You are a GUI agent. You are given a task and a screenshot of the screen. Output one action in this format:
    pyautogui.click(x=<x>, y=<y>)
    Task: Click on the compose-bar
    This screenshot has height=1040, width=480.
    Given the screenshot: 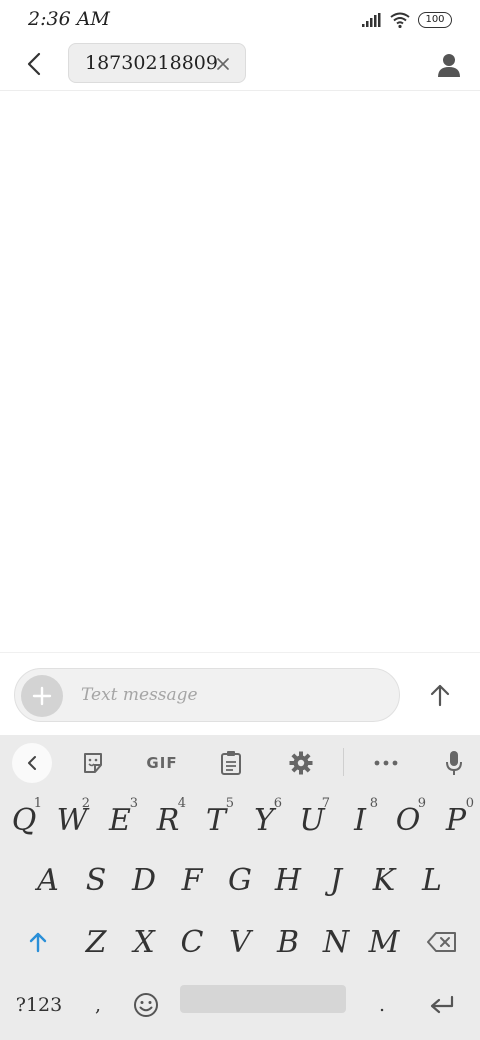 What is the action you would take?
    pyautogui.click(x=240, y=694)
    